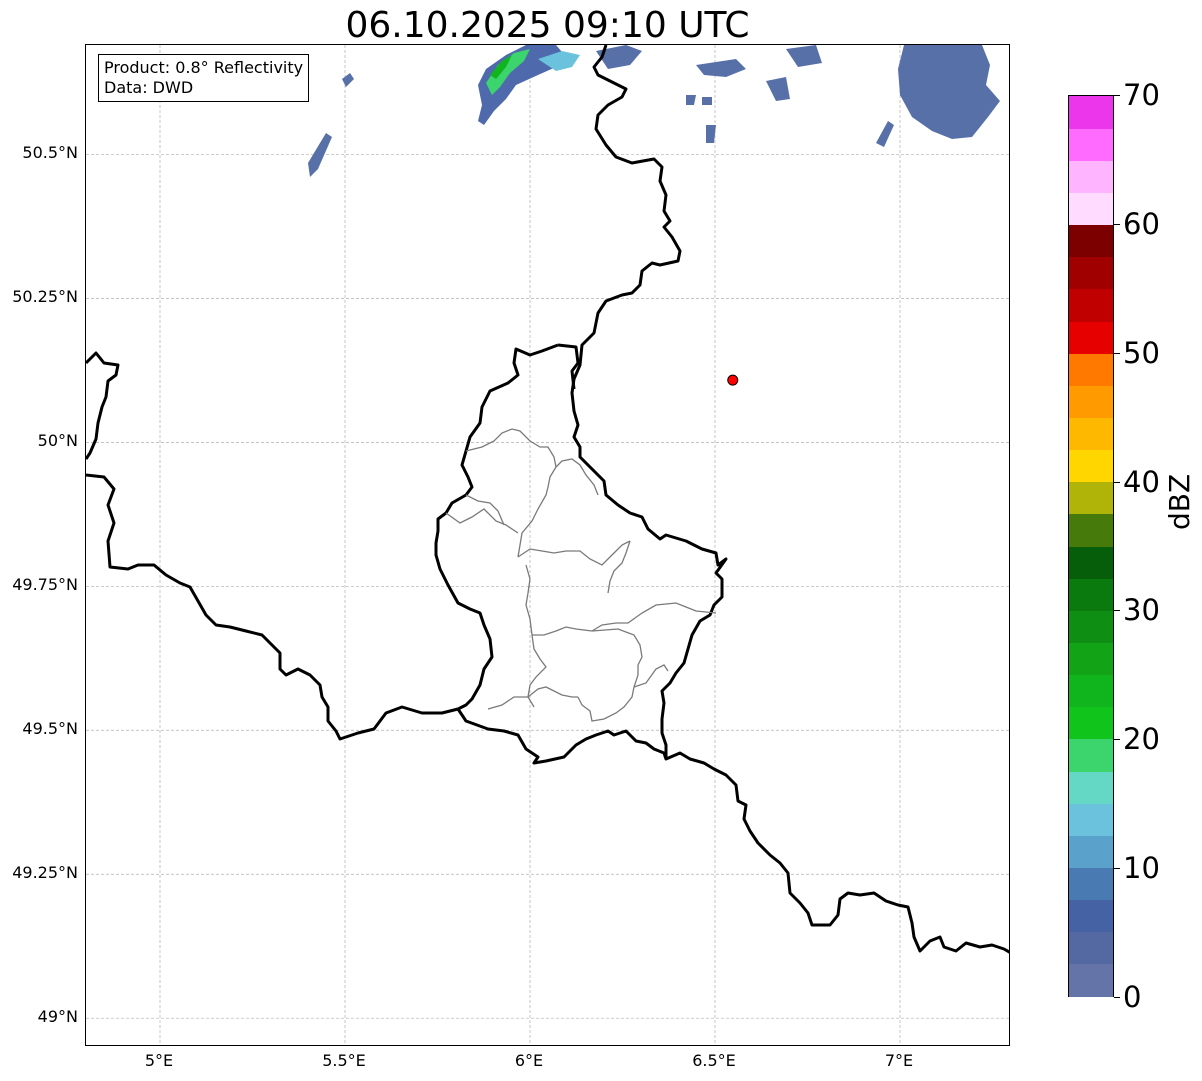  What do you see at coordinates (1141, 610) in the screenshot?
I see `colorbar-tick-label: 30` at bounding box center [1141, 610].